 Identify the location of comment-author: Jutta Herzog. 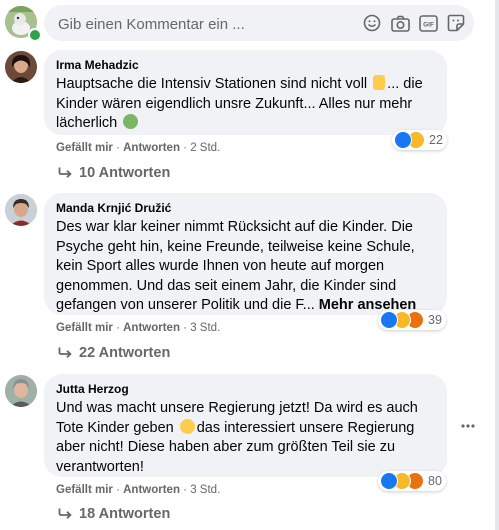
(92, 389).